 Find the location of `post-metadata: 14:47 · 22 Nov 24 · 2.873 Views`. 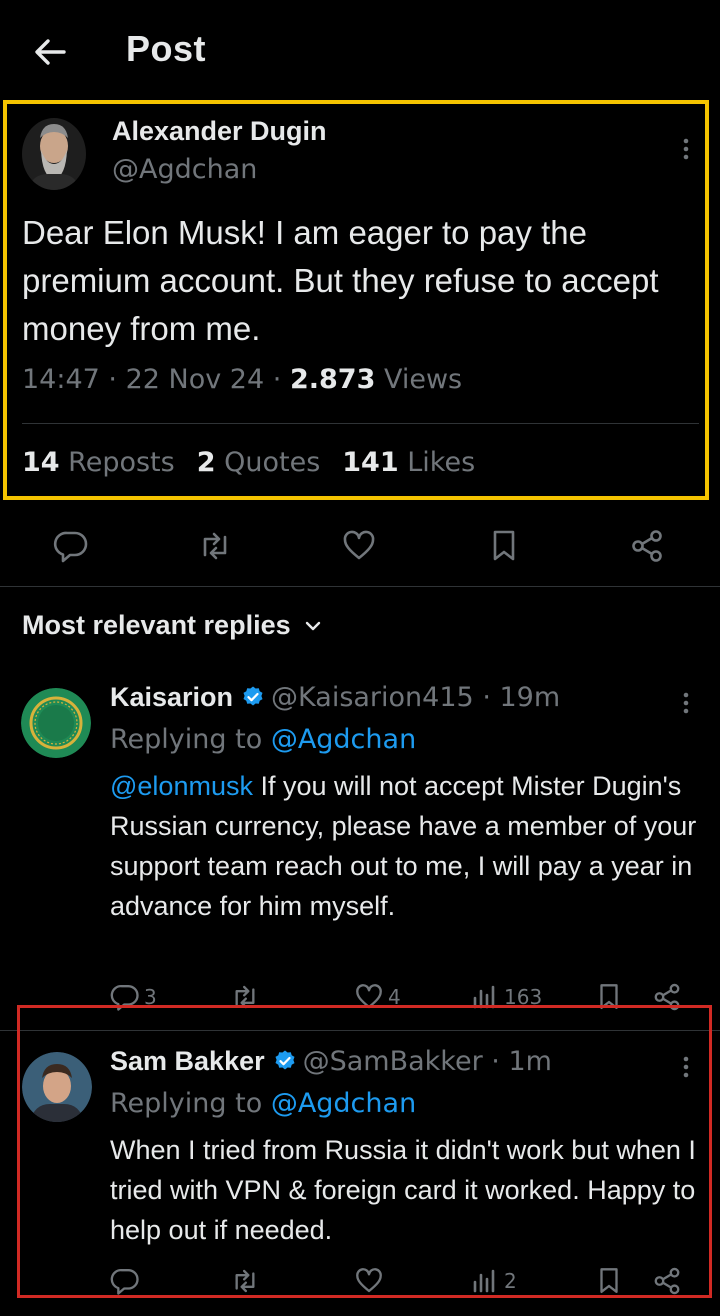

post-metadata: 14:47 · 22 Nov 24 · 2.873 Views is located at coordinates (242, 379).